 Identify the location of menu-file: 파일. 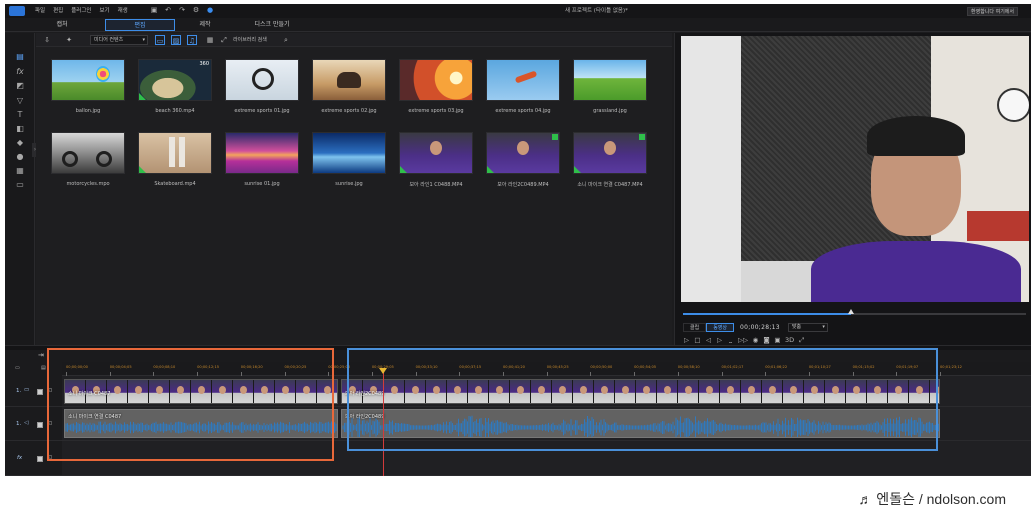
(40, 10).